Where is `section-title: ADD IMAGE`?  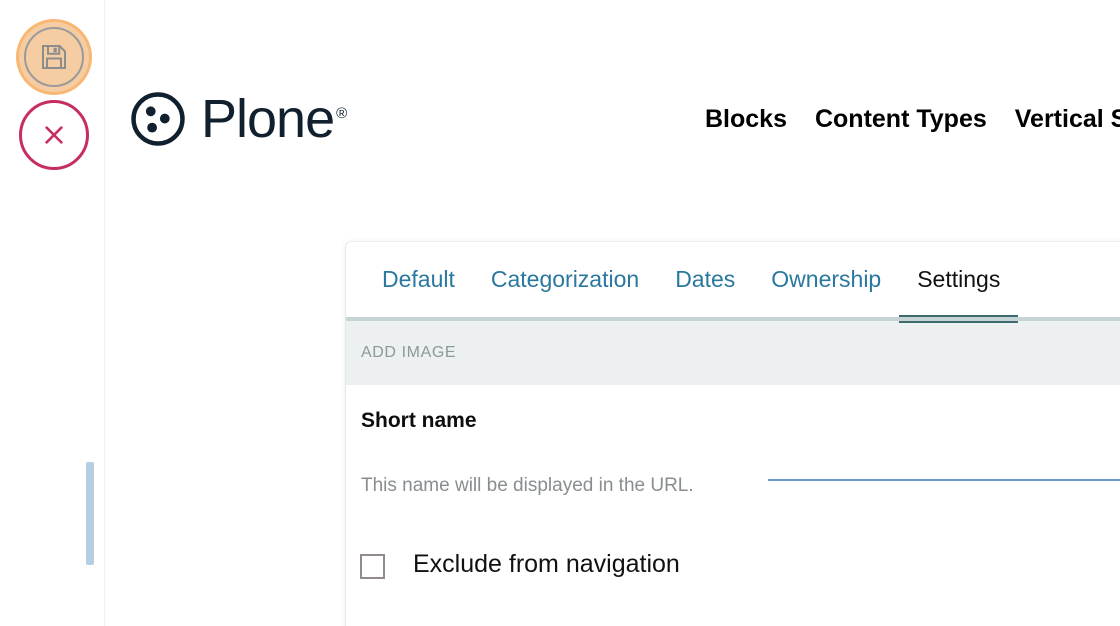
section-title: ADD IMAGE is located at coordinates (409, 352).